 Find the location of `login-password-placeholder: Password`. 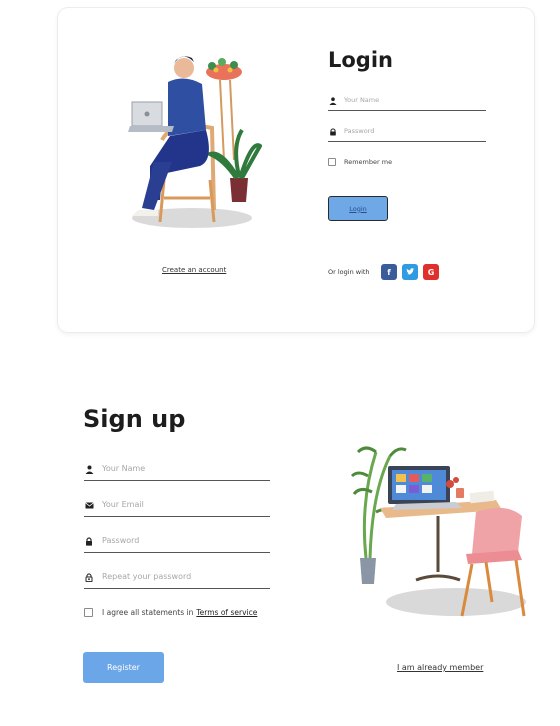

login-password-placeholder: Password is located at coordinates (359, 131).